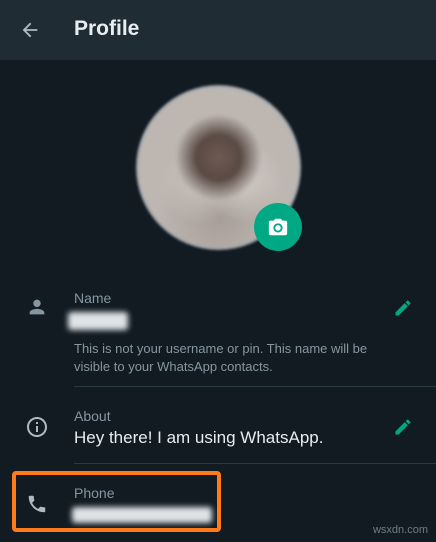  I want to click on profile-photo-section, so click(219, 168).